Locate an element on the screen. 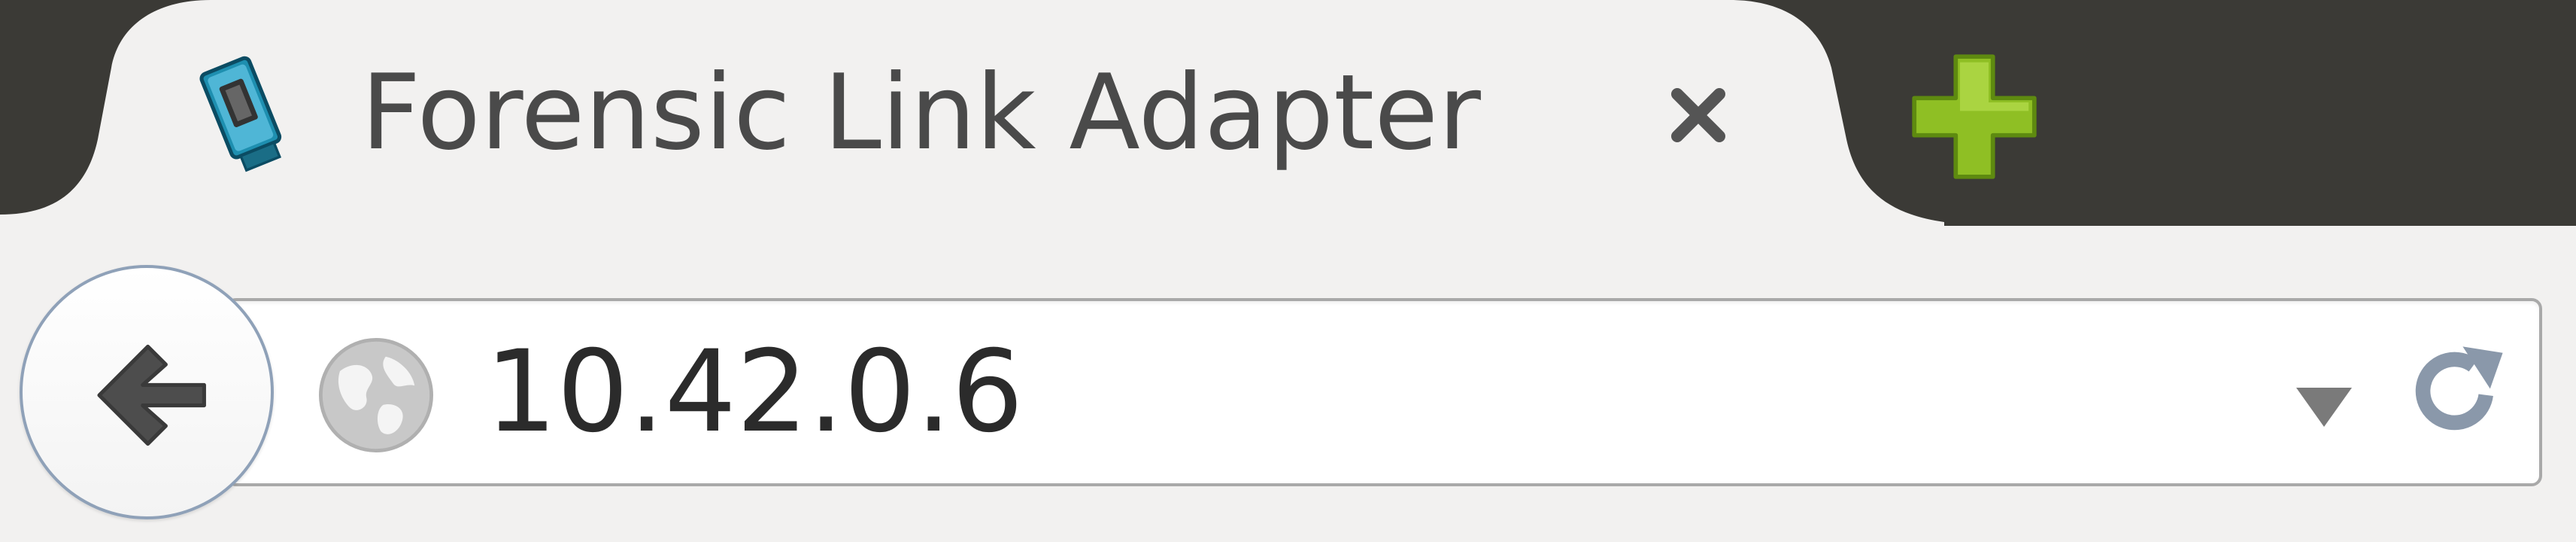  back-arrow-icon is located at coordinates (151, 395).